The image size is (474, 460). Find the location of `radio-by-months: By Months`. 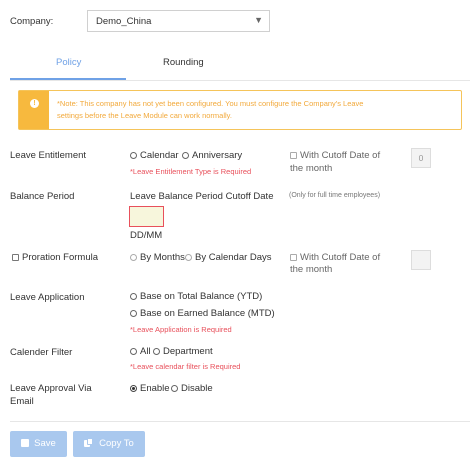

radio-by-months: By Months is located at coordinates (157, 257).